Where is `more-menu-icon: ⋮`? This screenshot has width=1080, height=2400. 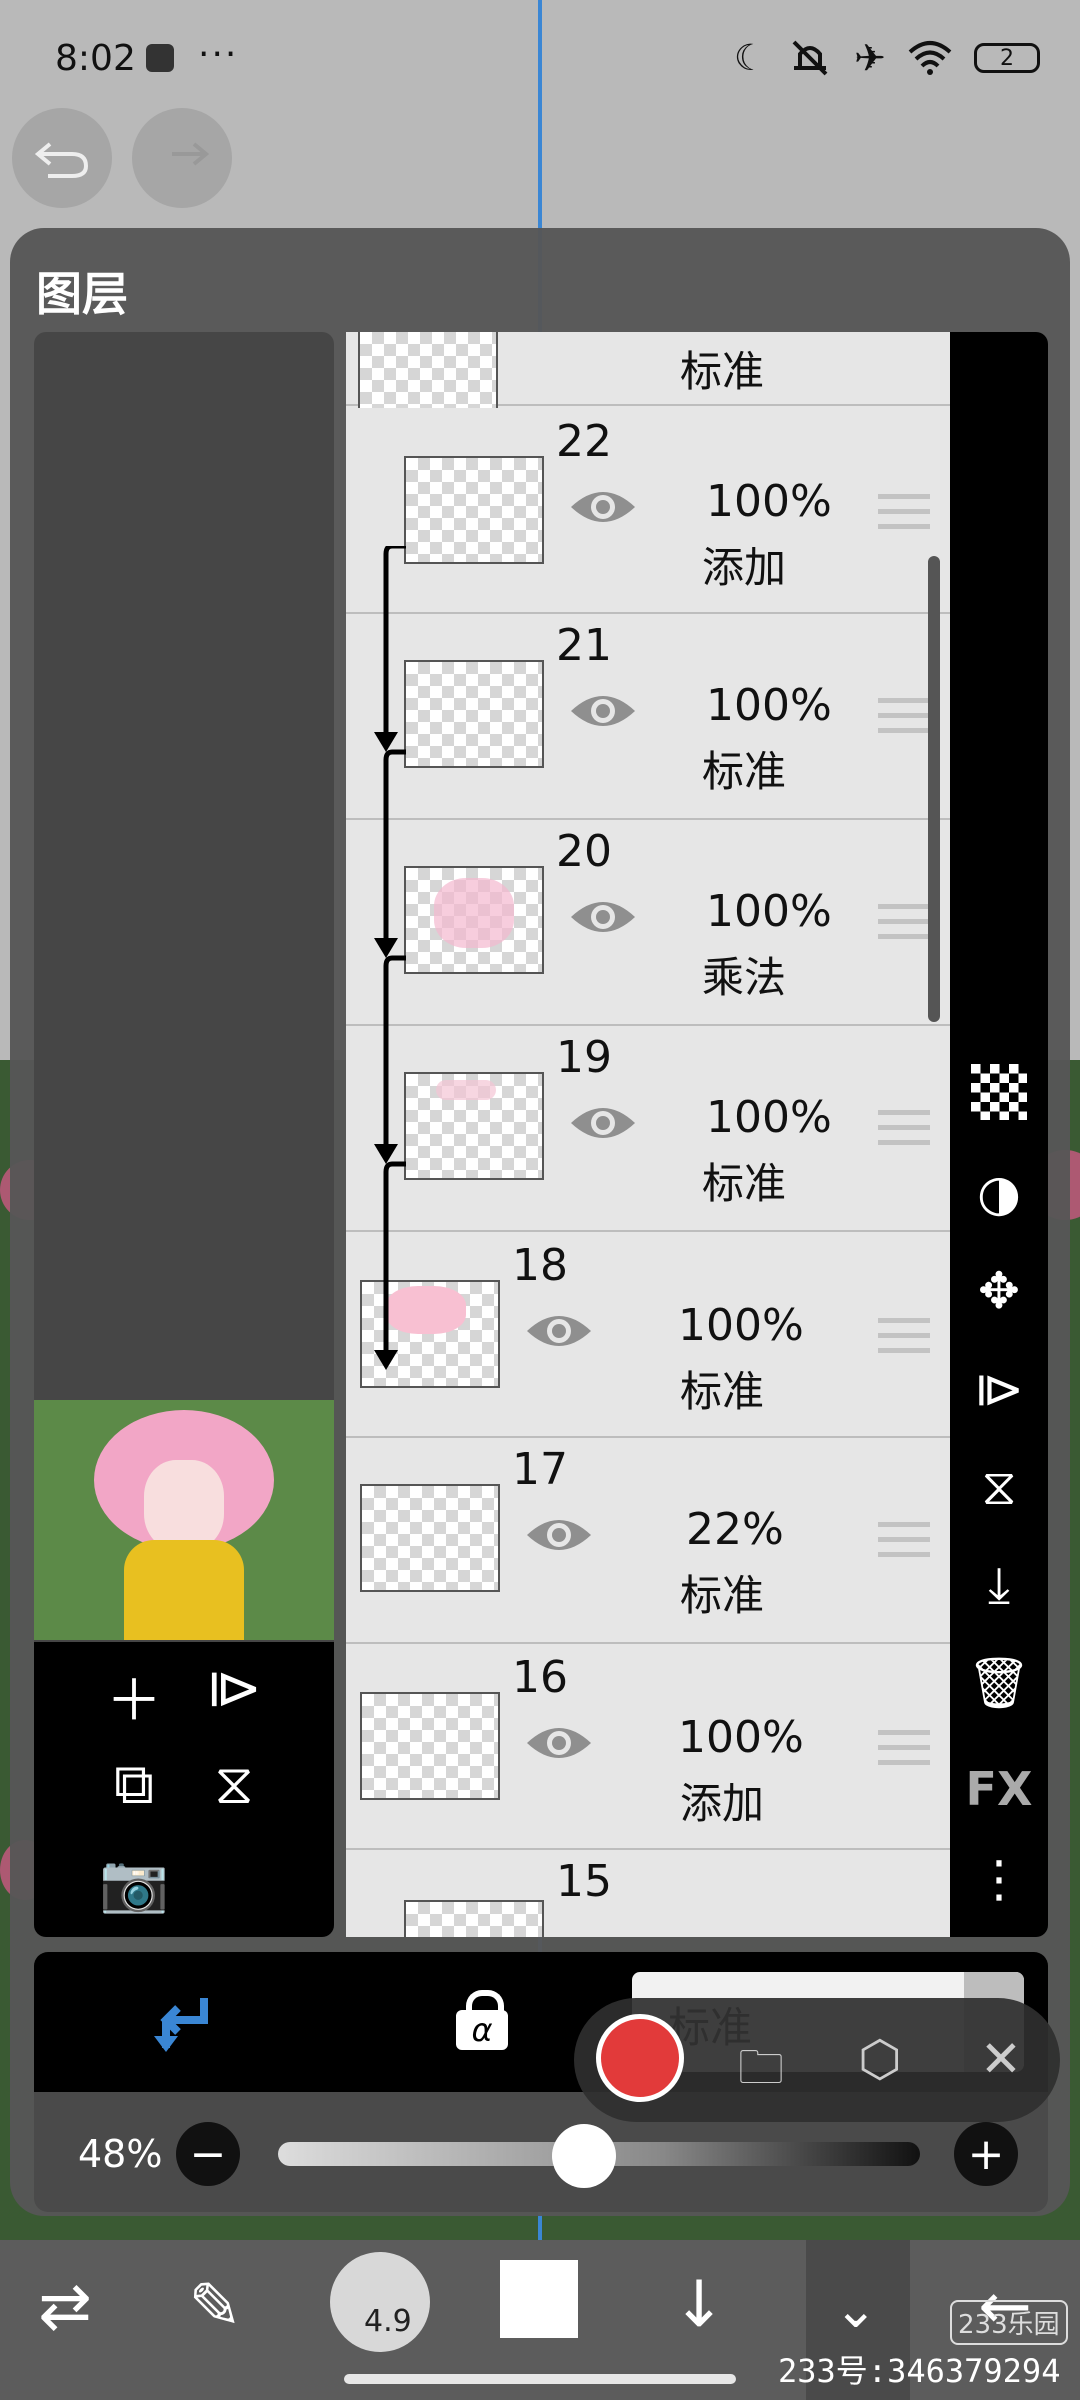 more-menu-icon: ⋮ is located at coordinates (999, 1879).